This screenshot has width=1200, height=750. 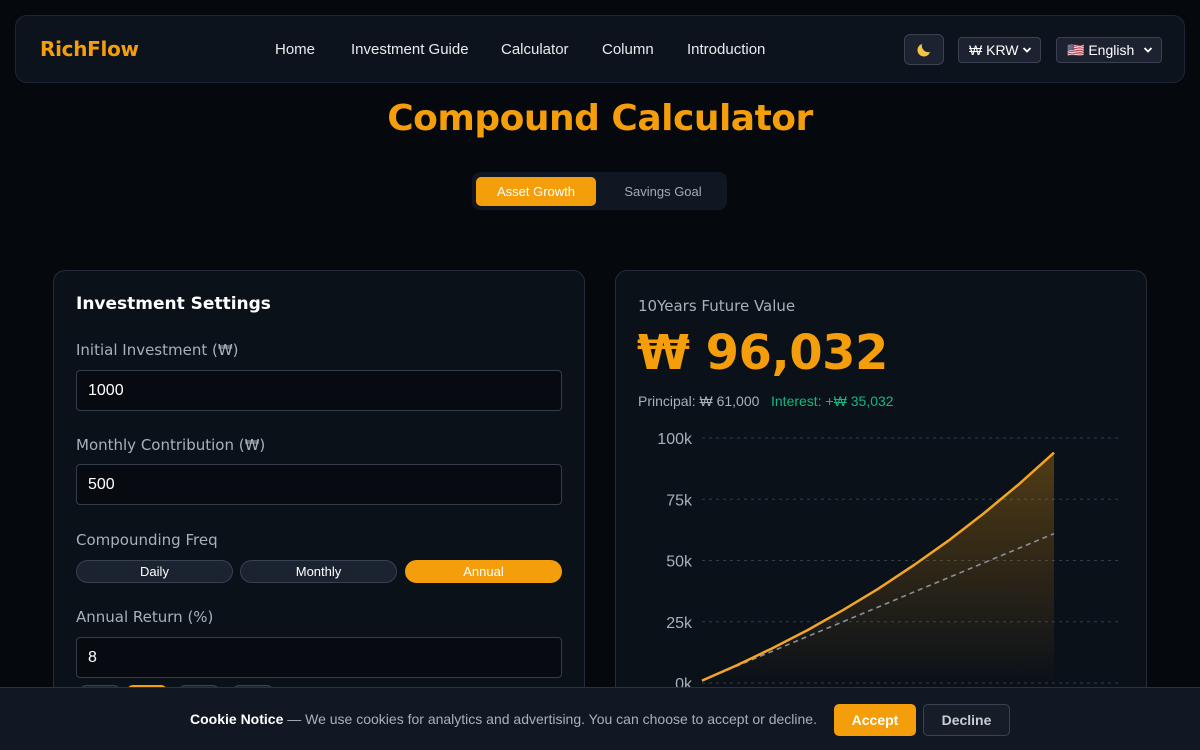 I want to click on accept-cookies-button: Accept, so click(x=875, y=720).